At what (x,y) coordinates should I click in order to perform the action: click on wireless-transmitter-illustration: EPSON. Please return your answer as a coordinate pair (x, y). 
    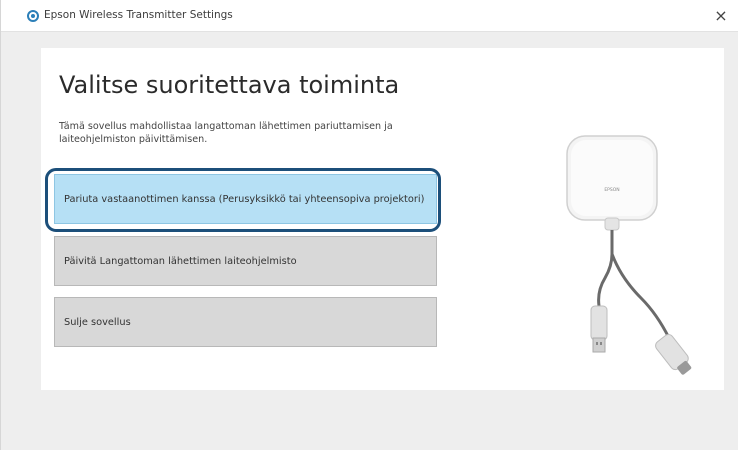
    Looking at the image, I should click on (629, 255).